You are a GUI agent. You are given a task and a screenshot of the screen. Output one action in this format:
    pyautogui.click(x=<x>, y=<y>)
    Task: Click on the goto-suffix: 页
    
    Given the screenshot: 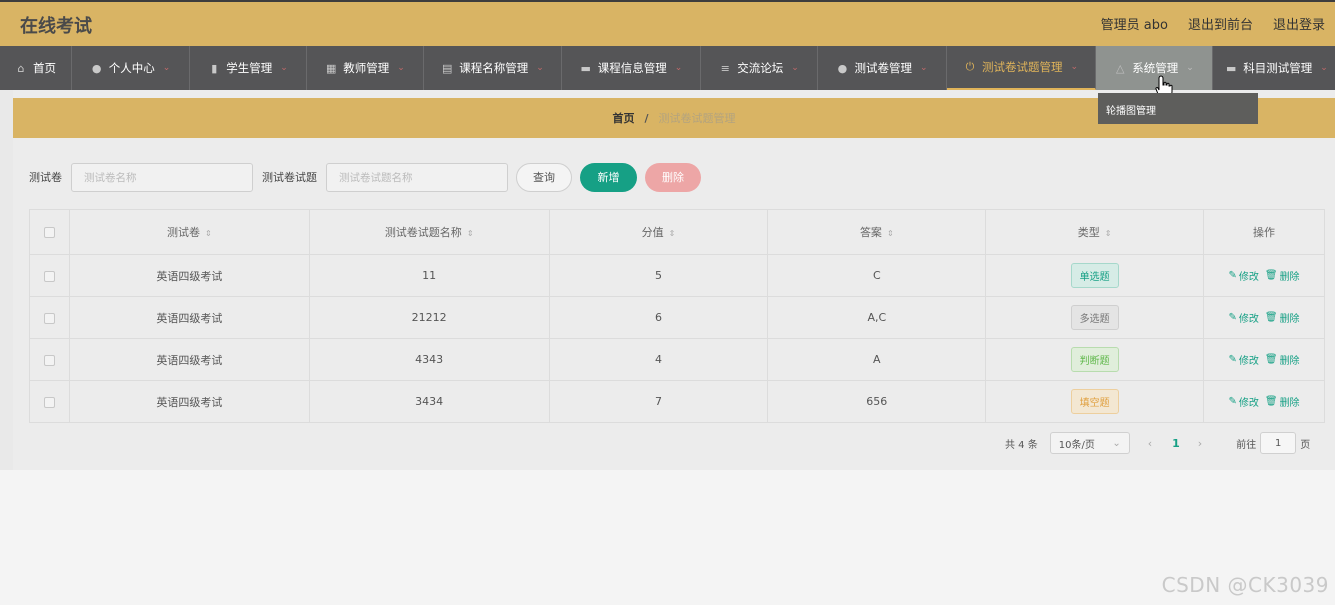 What is the action you would take?
    pyautogui.click(x=1305, y=445)
    